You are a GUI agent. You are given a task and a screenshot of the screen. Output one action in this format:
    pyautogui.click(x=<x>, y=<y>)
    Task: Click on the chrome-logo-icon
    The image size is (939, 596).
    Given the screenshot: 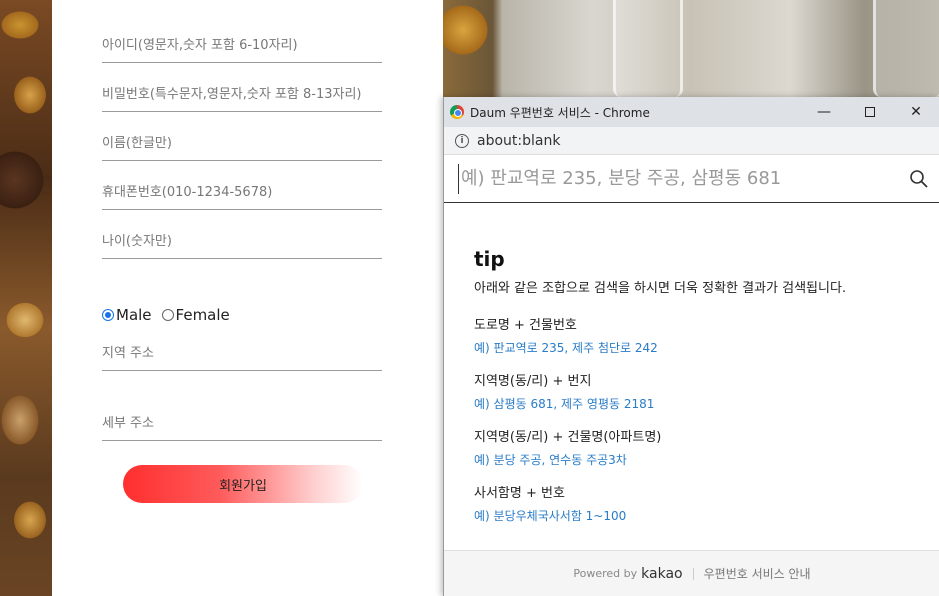 What is the action you would take?
    pyautogui.click(x=457, y=112)
    